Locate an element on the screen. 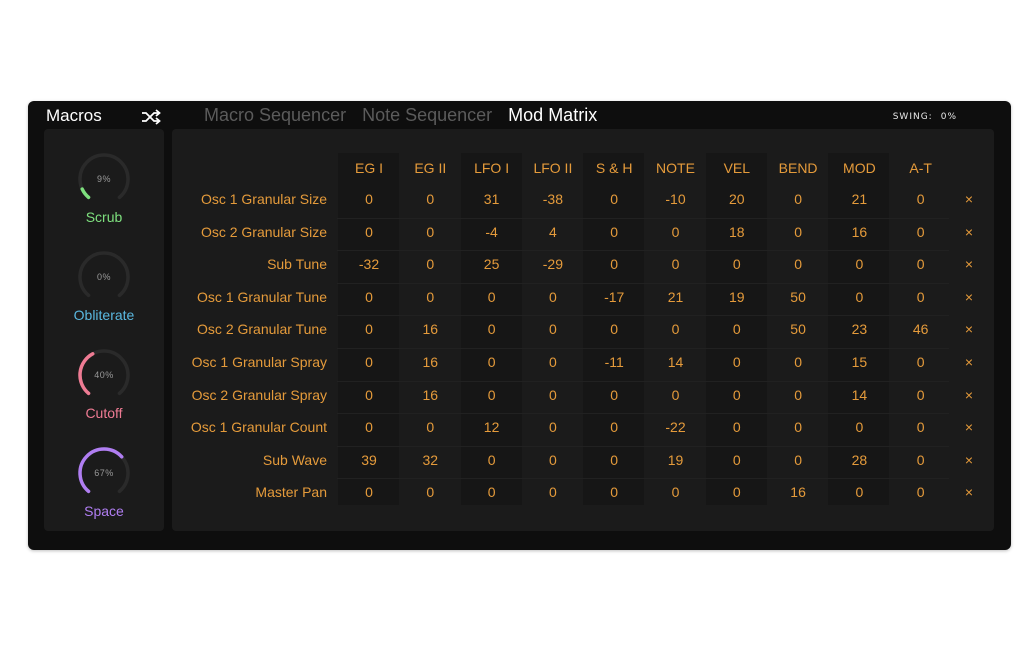  macro-knob-cutoff: 40% is located at coordinates (104, 375).